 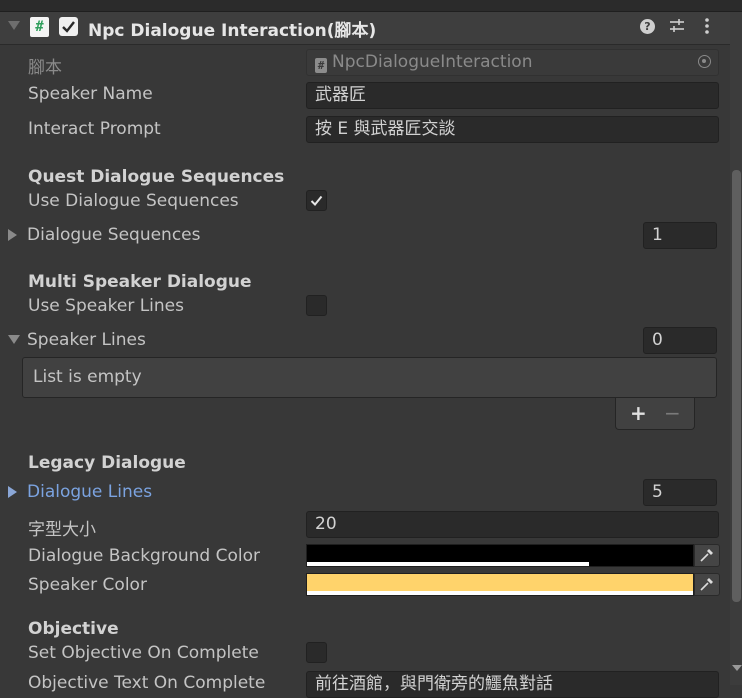 I want to click on script-value: NpcDialogueInteraction, so click(x=432, y=62).